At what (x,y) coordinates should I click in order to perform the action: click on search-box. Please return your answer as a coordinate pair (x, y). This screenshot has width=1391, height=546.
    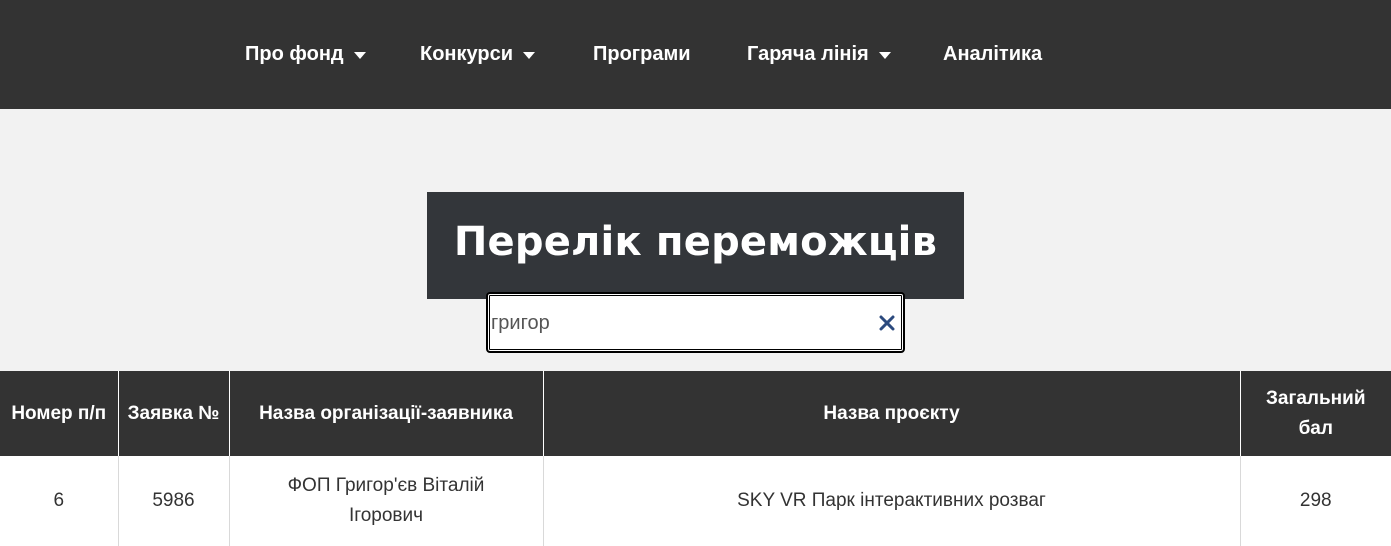
    Looking at the image, I should click on (695, 322).